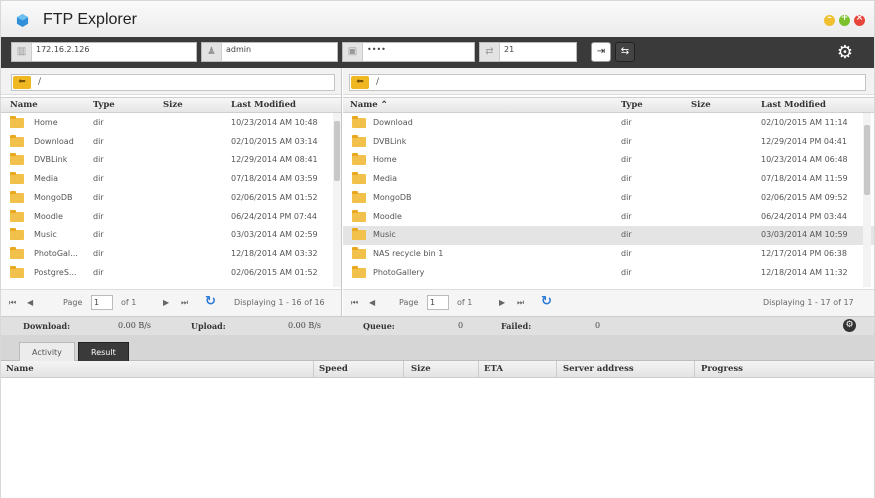  What do you see at coordinates (171, 198) in the screenshot?
I see `table-row: MongoDB dir 02/06/2015 AM 01:52` at bounding box center [171, 198].